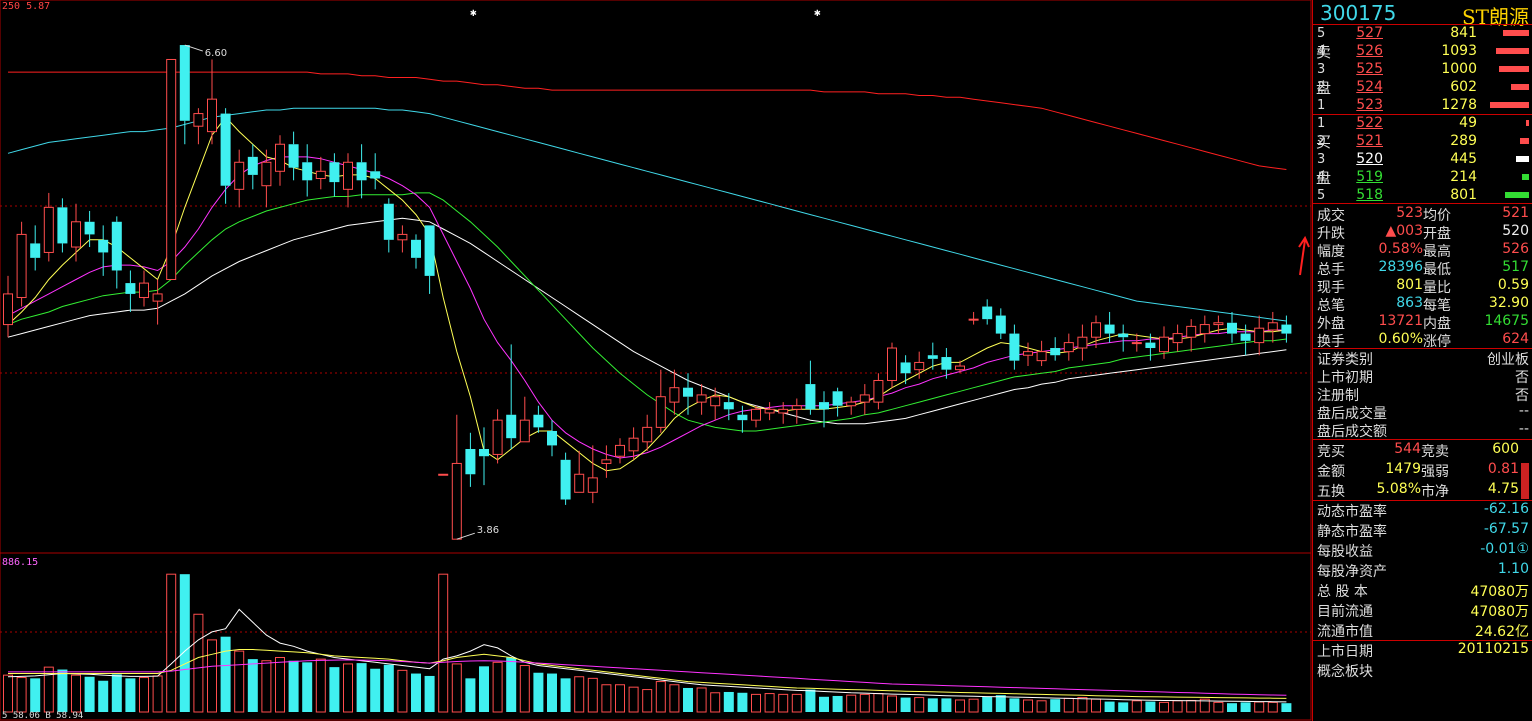  I want to click on quote-value: 0.60%, so click(1400, 339).